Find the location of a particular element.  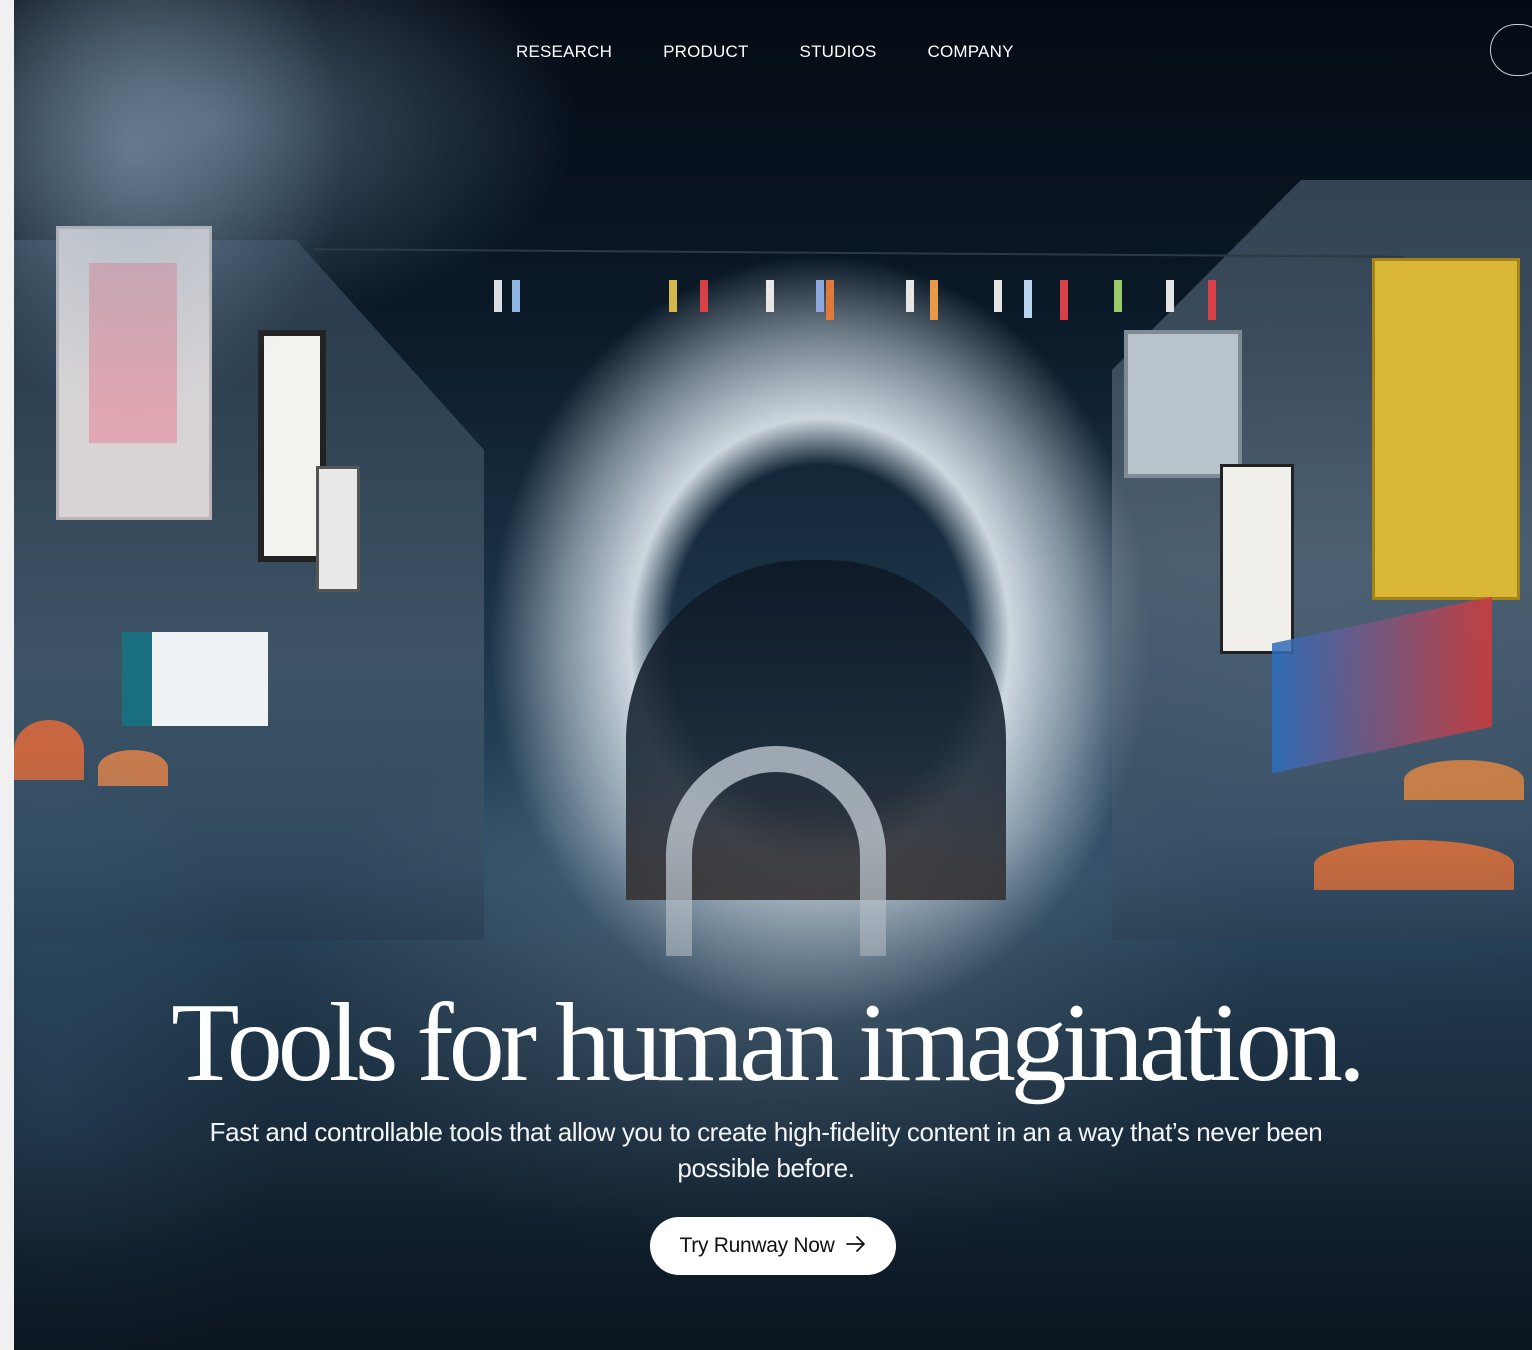

arrow-right-icon is located at coordinates (856, 1246).